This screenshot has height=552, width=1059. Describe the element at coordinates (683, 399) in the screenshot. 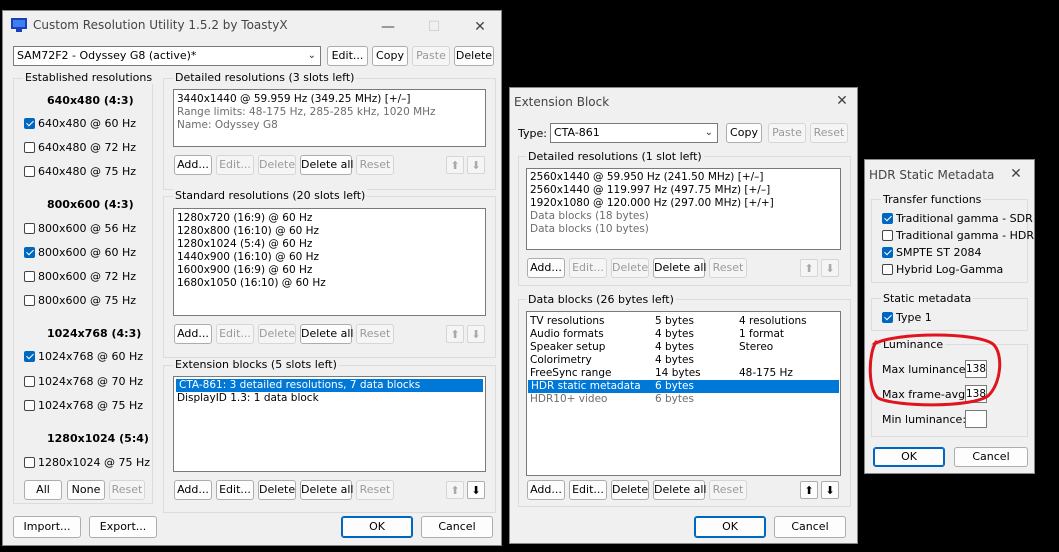

I see `table-row: HDR10+ video 6 bytes` at that location.